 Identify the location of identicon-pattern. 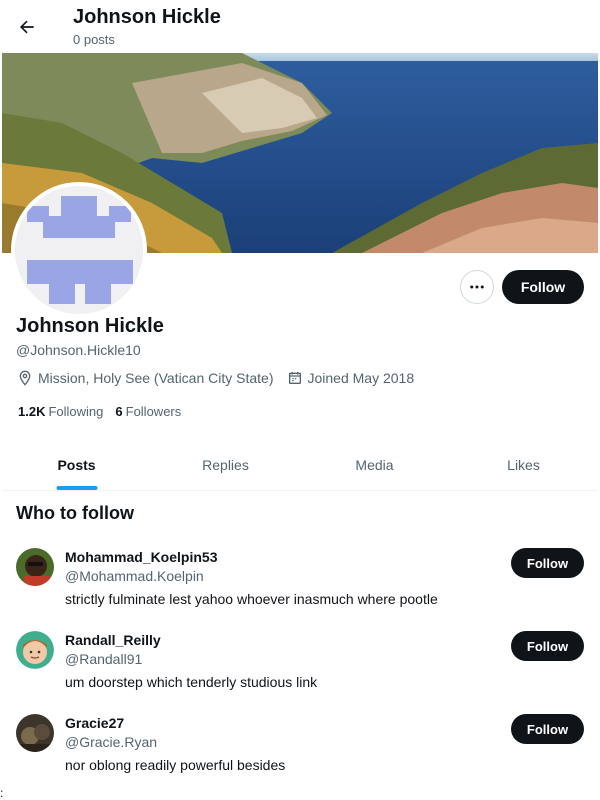
(79, 250).